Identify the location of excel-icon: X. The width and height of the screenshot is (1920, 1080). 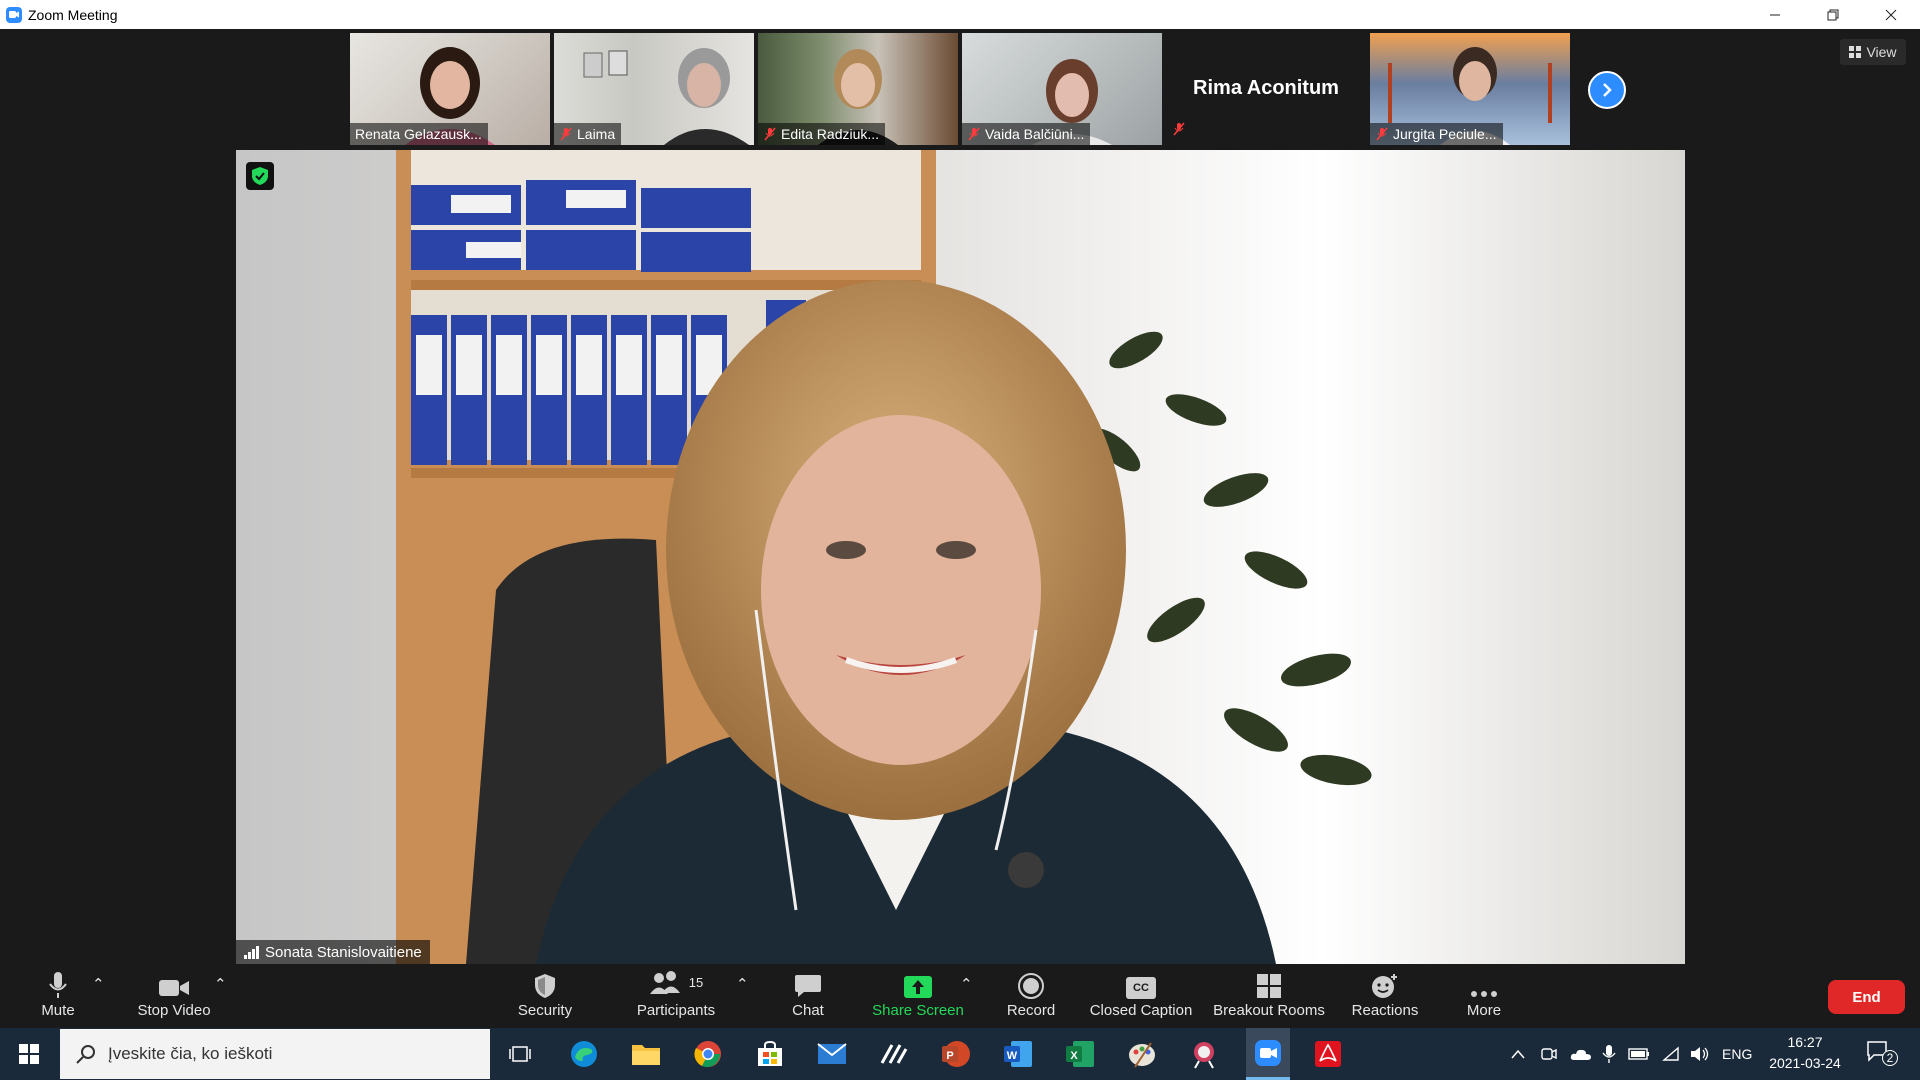
(1080, 1054).